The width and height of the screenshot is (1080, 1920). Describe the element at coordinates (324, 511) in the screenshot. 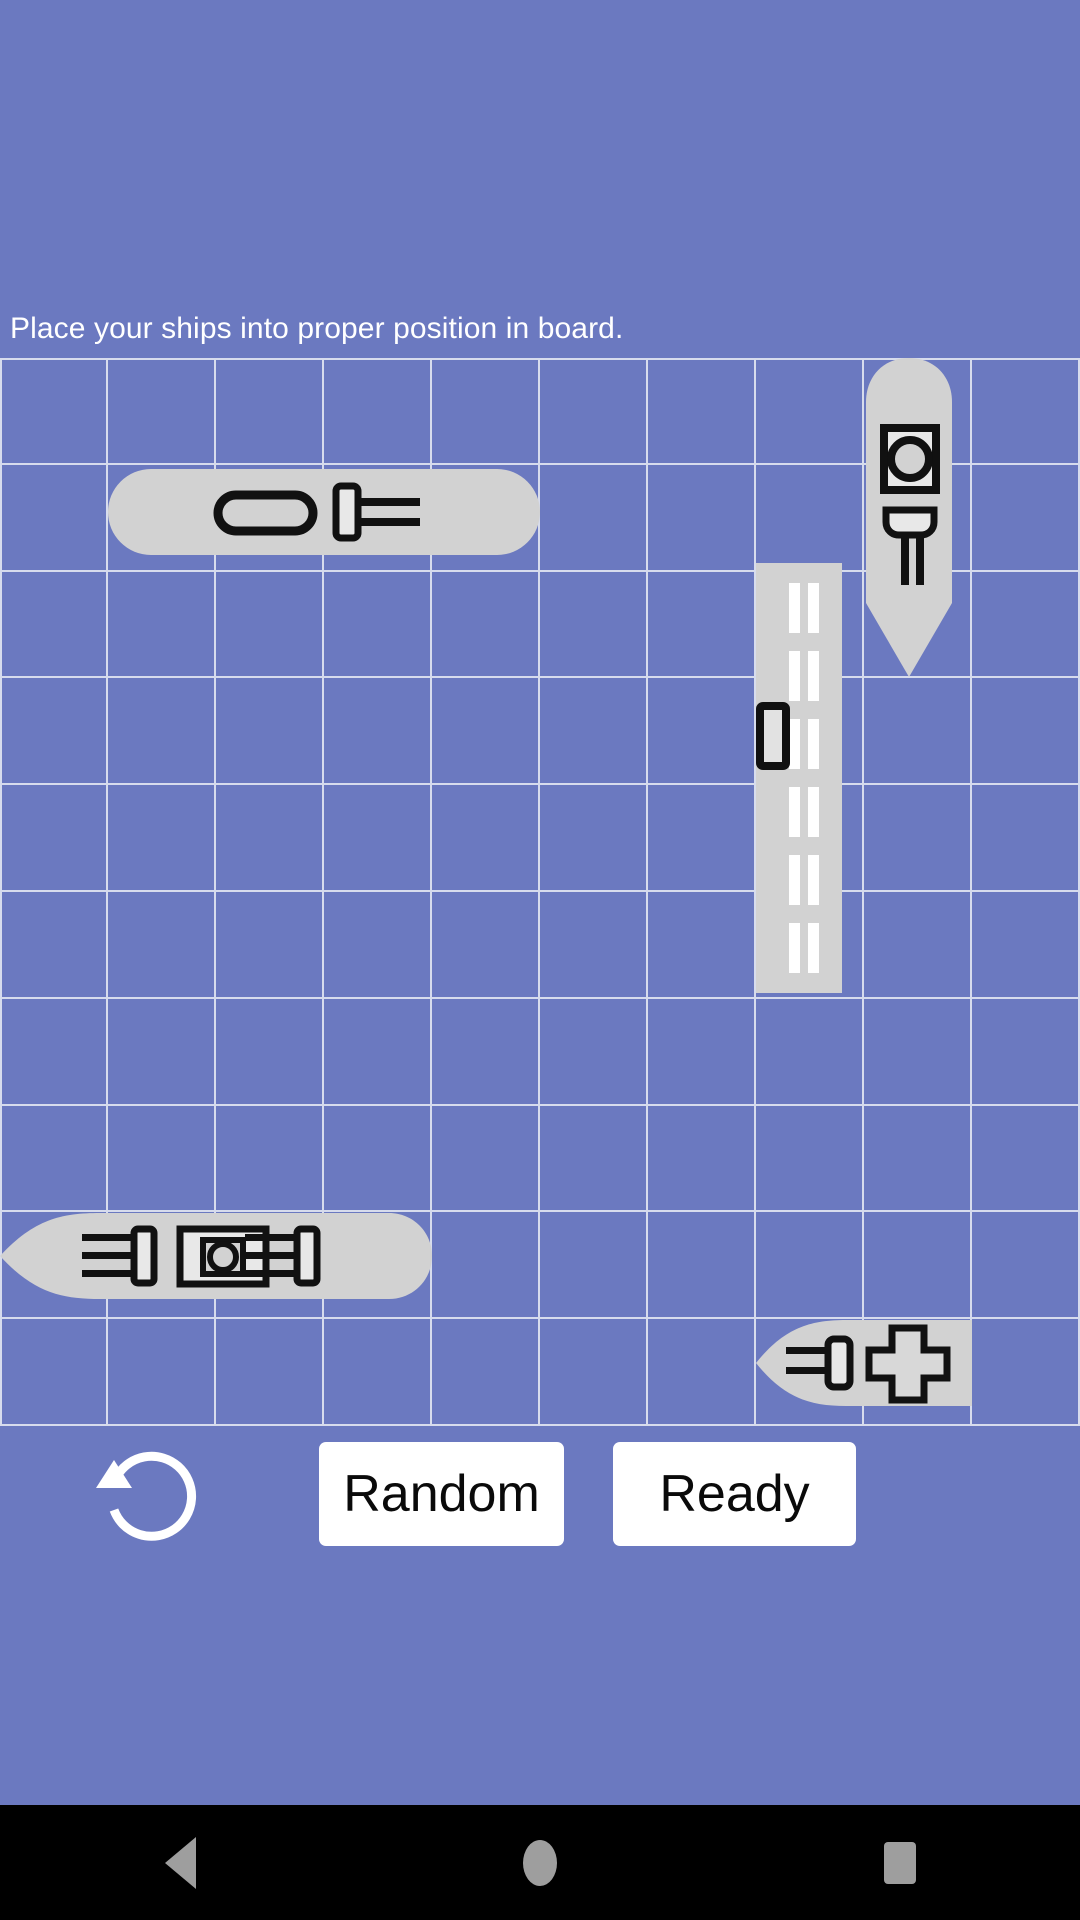

I see `ship-submarine` at that location.